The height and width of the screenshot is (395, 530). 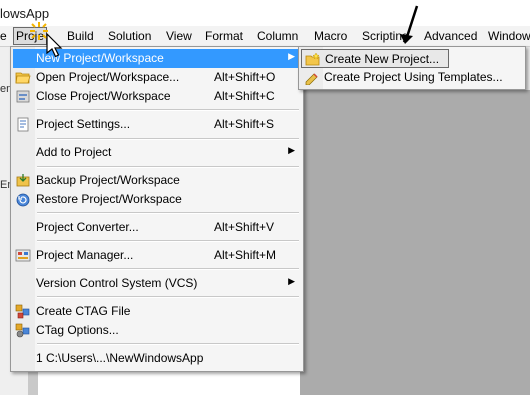 What do you see at coordinates (129, 36) in the screenshot?
I see `menu-solution: Solution` at bounding box center [129, 36].